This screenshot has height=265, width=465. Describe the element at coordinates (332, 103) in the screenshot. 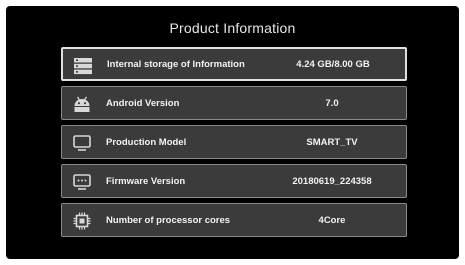

I see `android-version-value: 7.0` at that location.